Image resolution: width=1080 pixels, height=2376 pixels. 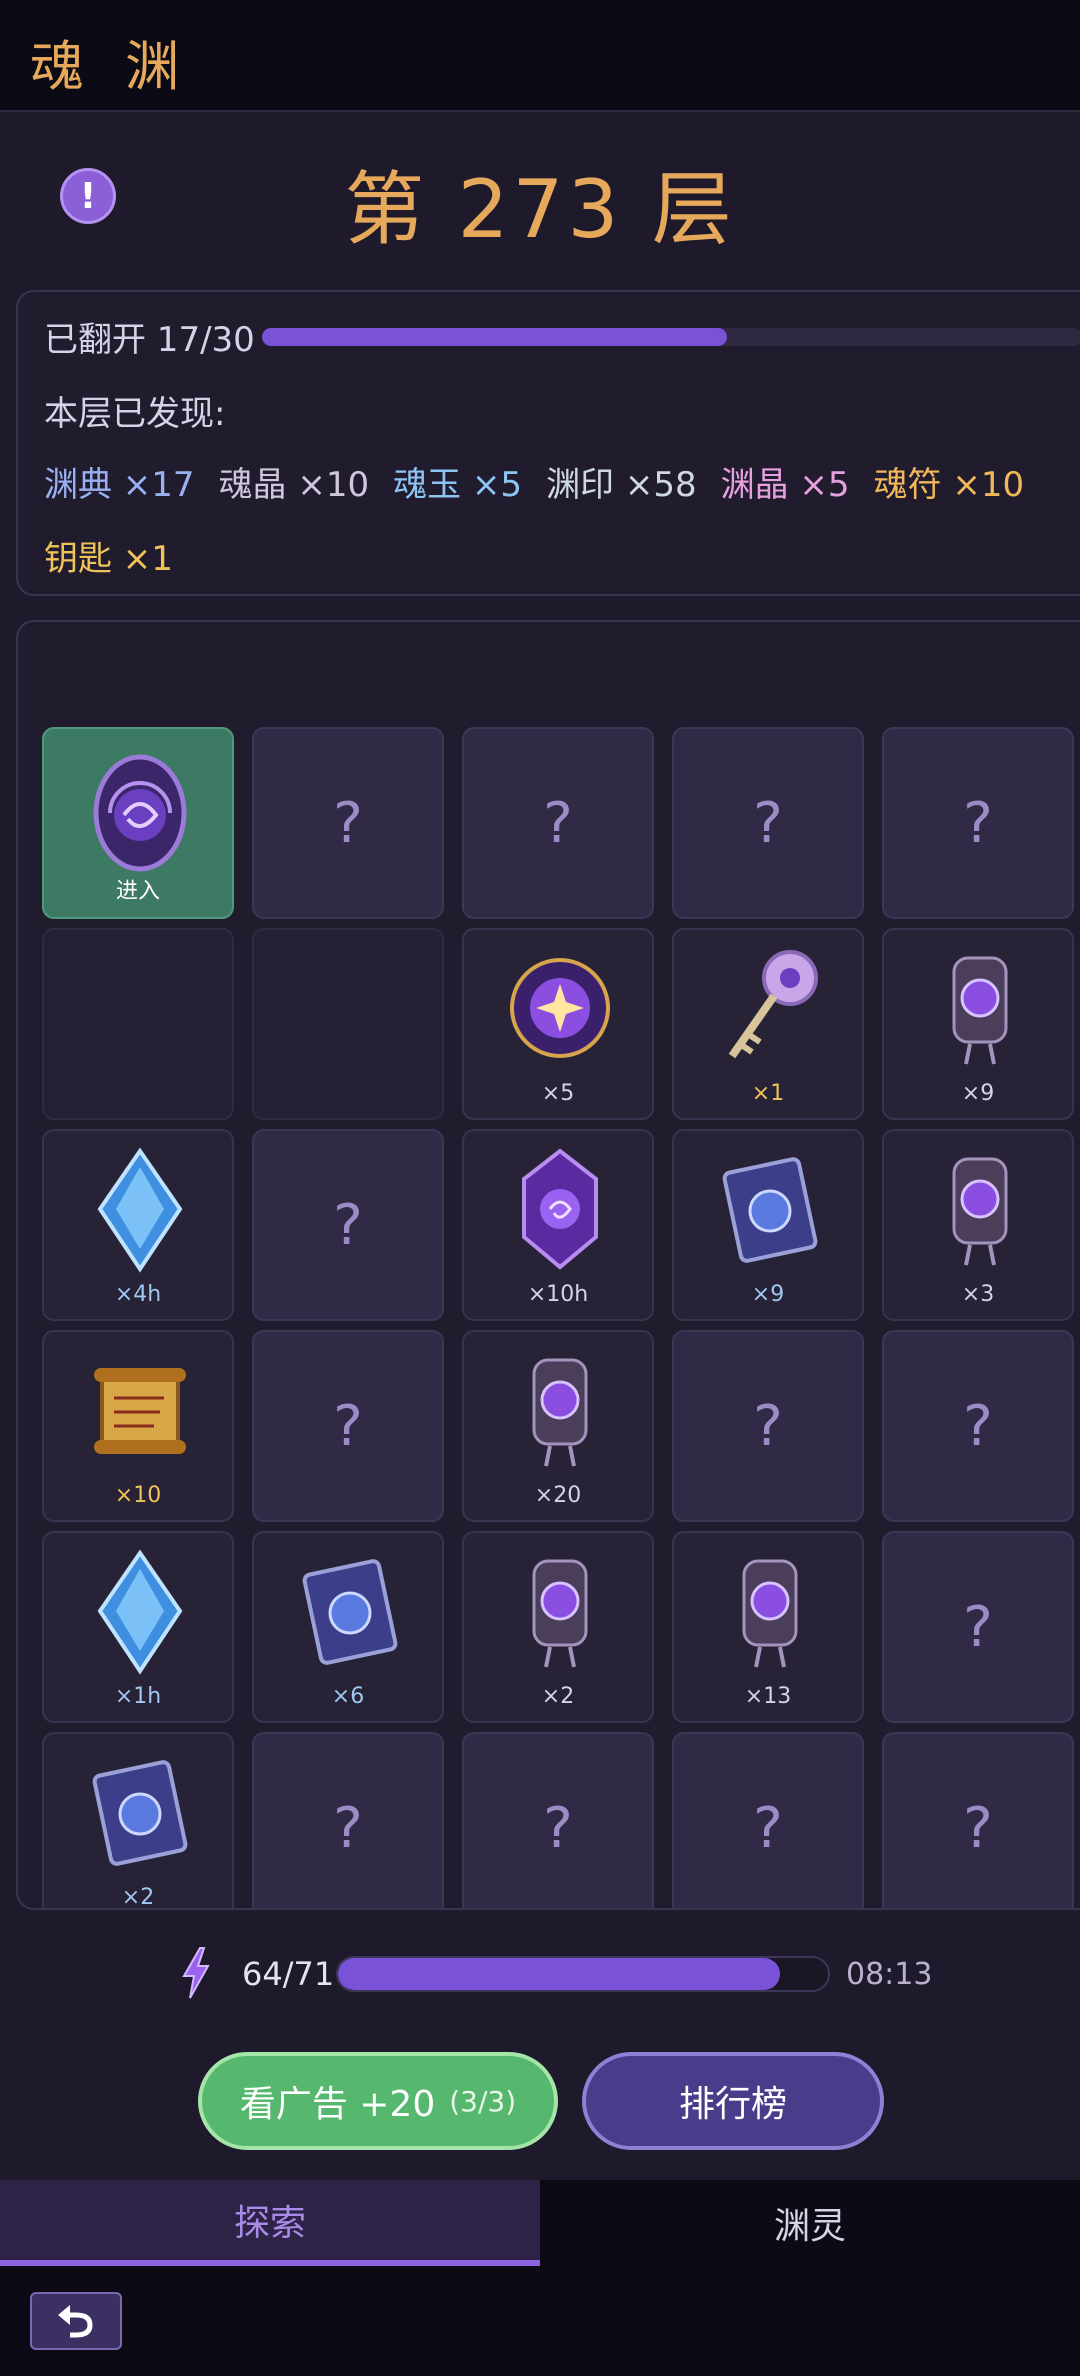 What do you see at coordinates (288, 1974) in the screenshot?
I see `energy-count: 64/71` at bounding box center [288, 1974].